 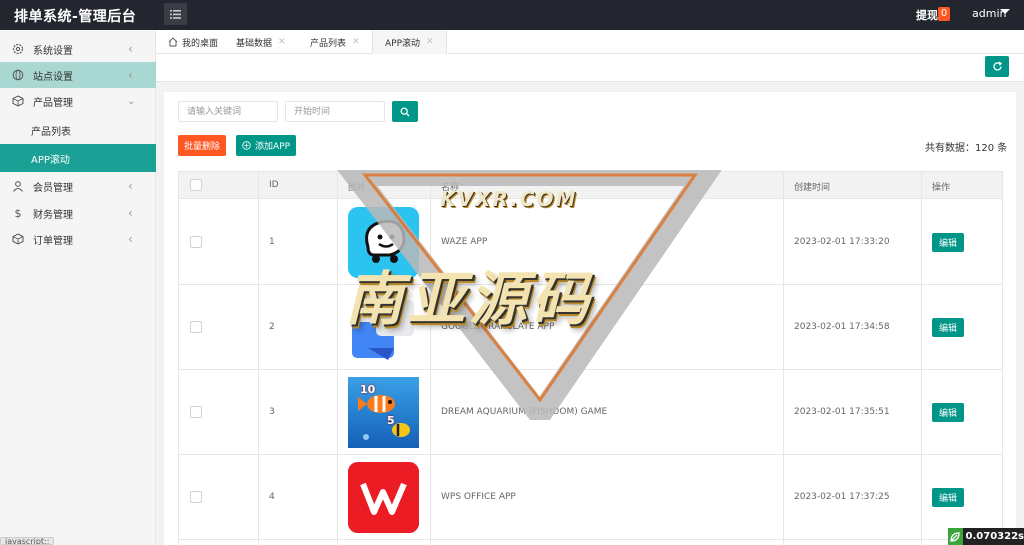 What do you see at coordinates (53, 241) in the screenshot?
I see `sidebar-item-label: 订单管理` at bounding box center [53, 241].